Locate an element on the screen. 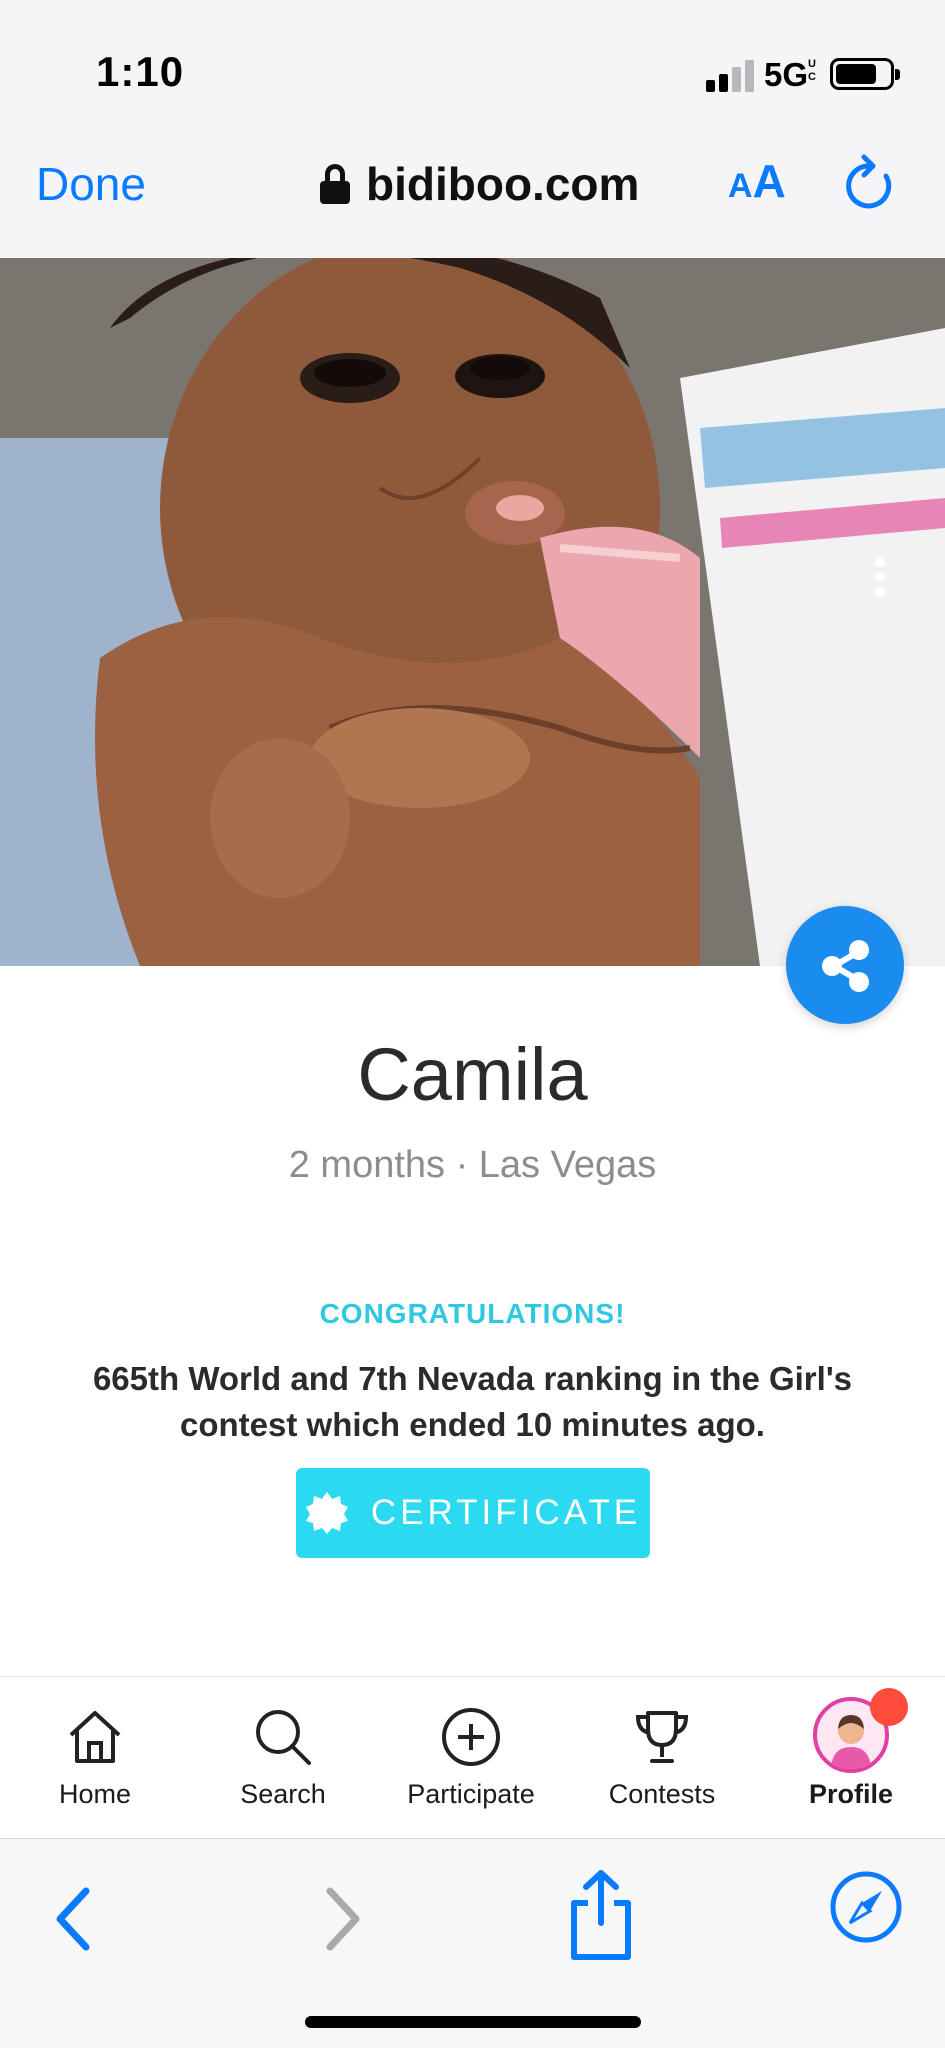  child-name: Camila is located at coordinates (472, 1074).